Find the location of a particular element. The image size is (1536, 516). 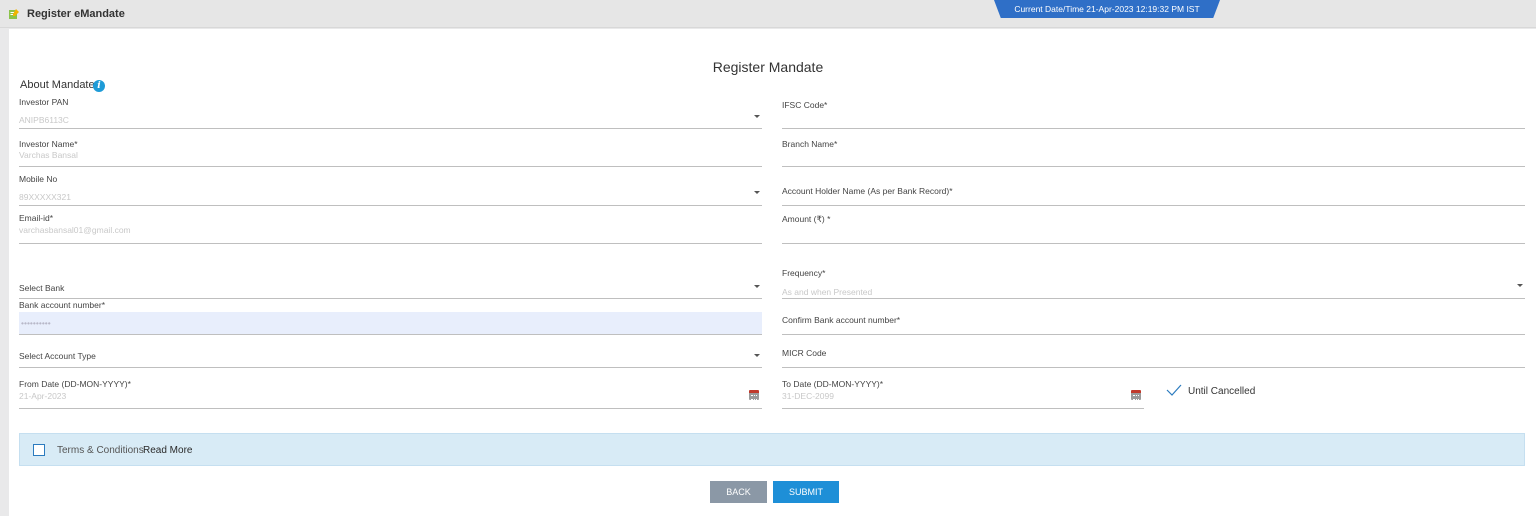

amount-label: Amount (₹) * is located at coordinates (806, 219).